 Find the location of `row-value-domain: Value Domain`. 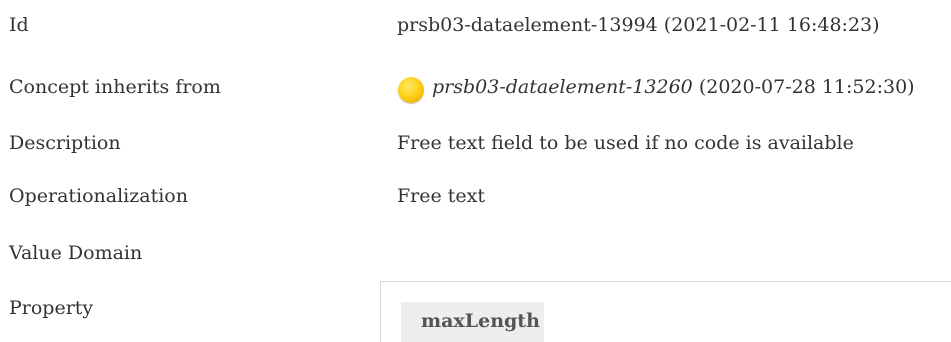

row-value-domain: Value Domain is located at coordinates (475, 262).